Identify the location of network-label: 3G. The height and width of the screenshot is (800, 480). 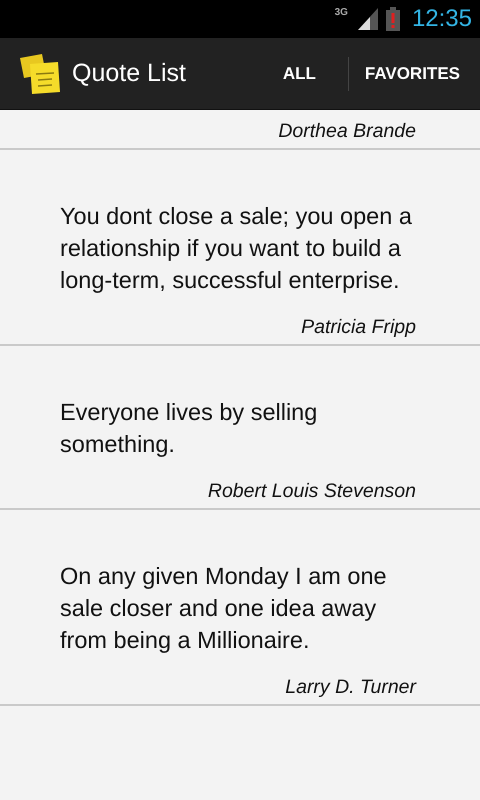
(341, 13).